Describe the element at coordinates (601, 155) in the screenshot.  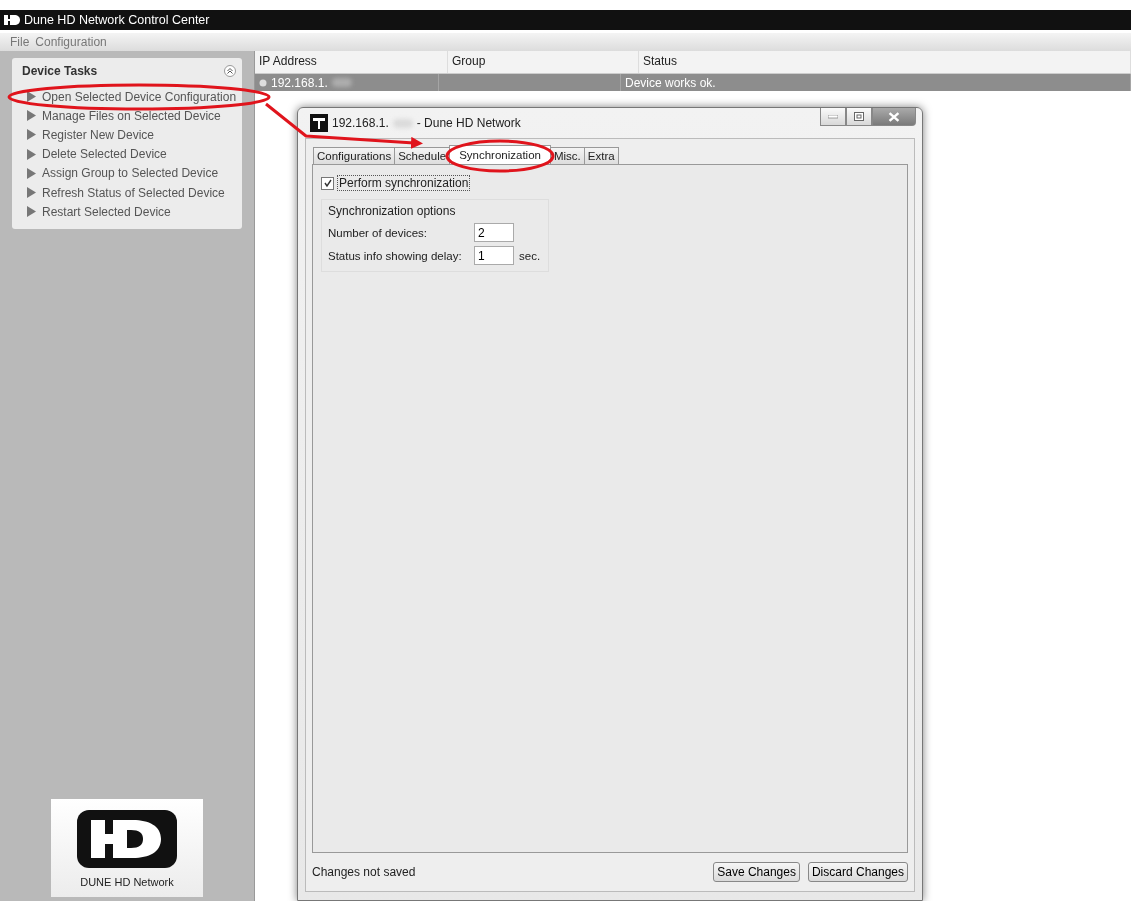
I see `tab: Extra` at that location.